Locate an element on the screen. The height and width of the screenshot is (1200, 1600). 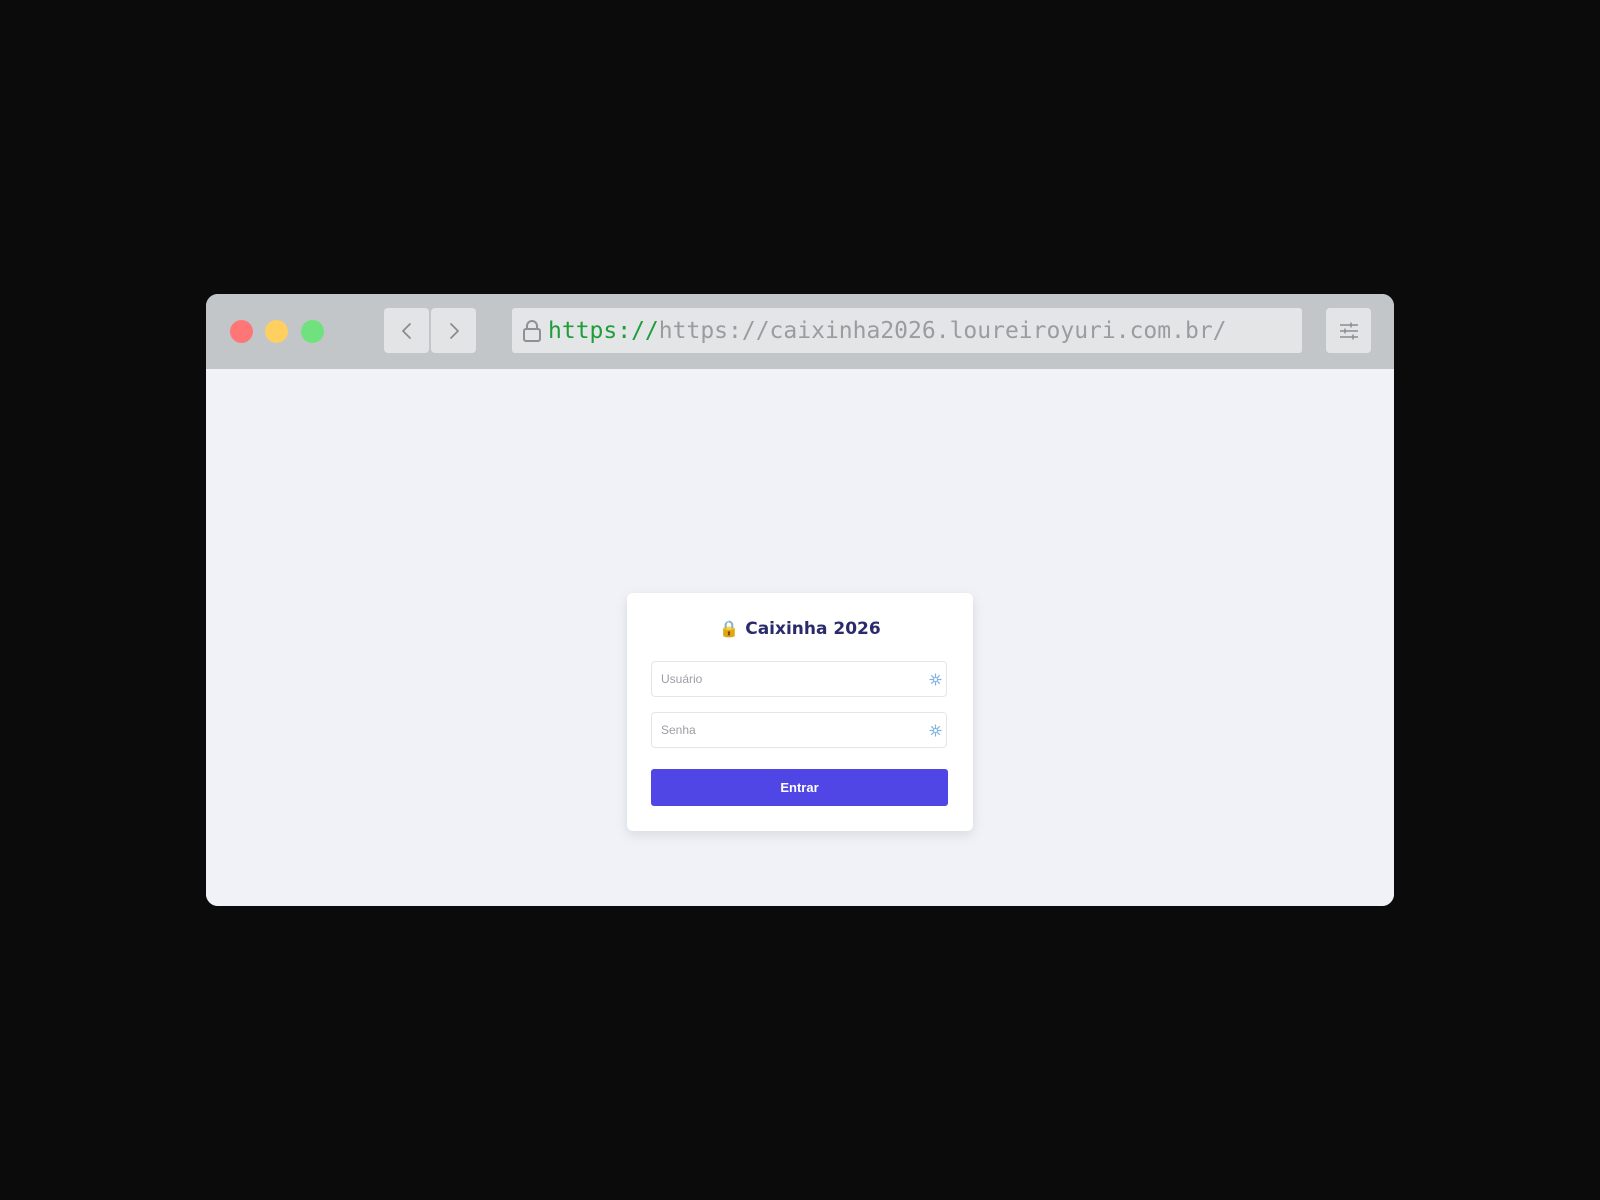
minimize-window-button is located at coordinates (276, 331).